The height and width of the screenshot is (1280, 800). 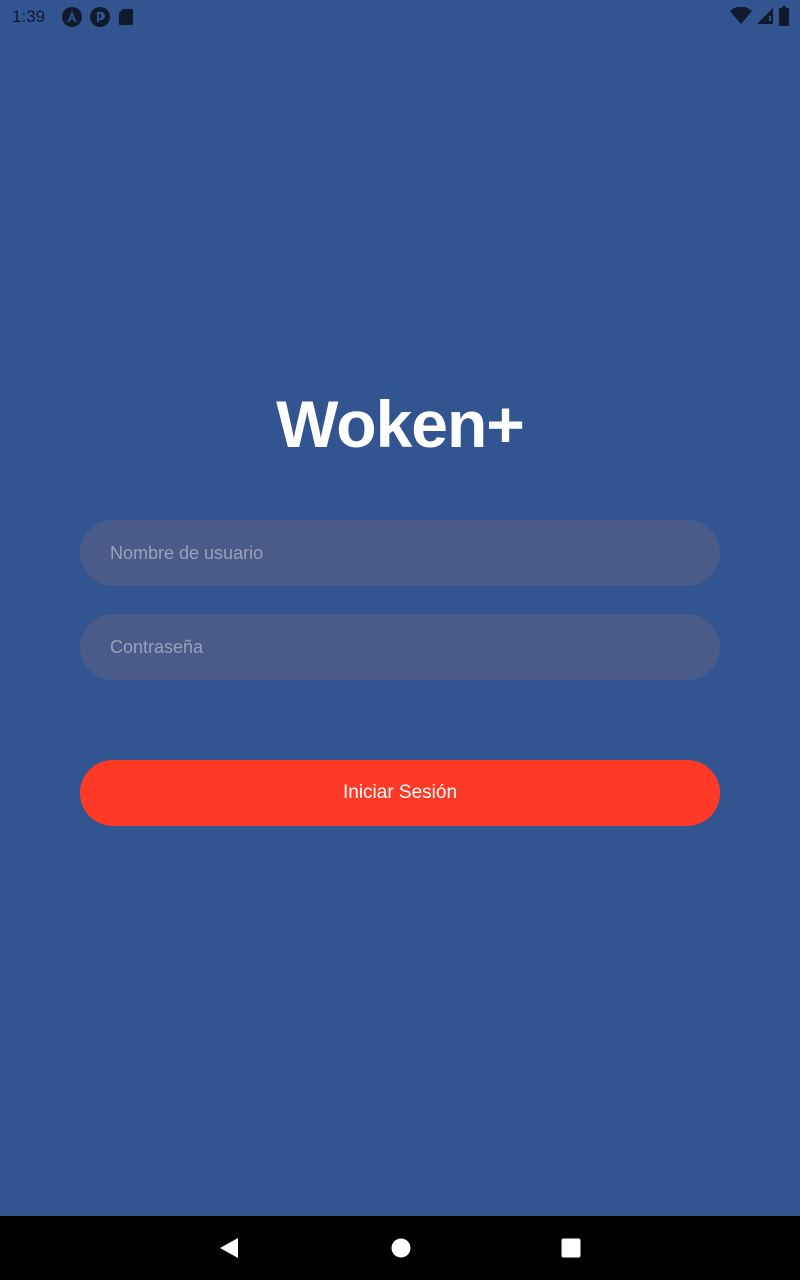 I want to click on notification-icons, so click(x=98, y=19).